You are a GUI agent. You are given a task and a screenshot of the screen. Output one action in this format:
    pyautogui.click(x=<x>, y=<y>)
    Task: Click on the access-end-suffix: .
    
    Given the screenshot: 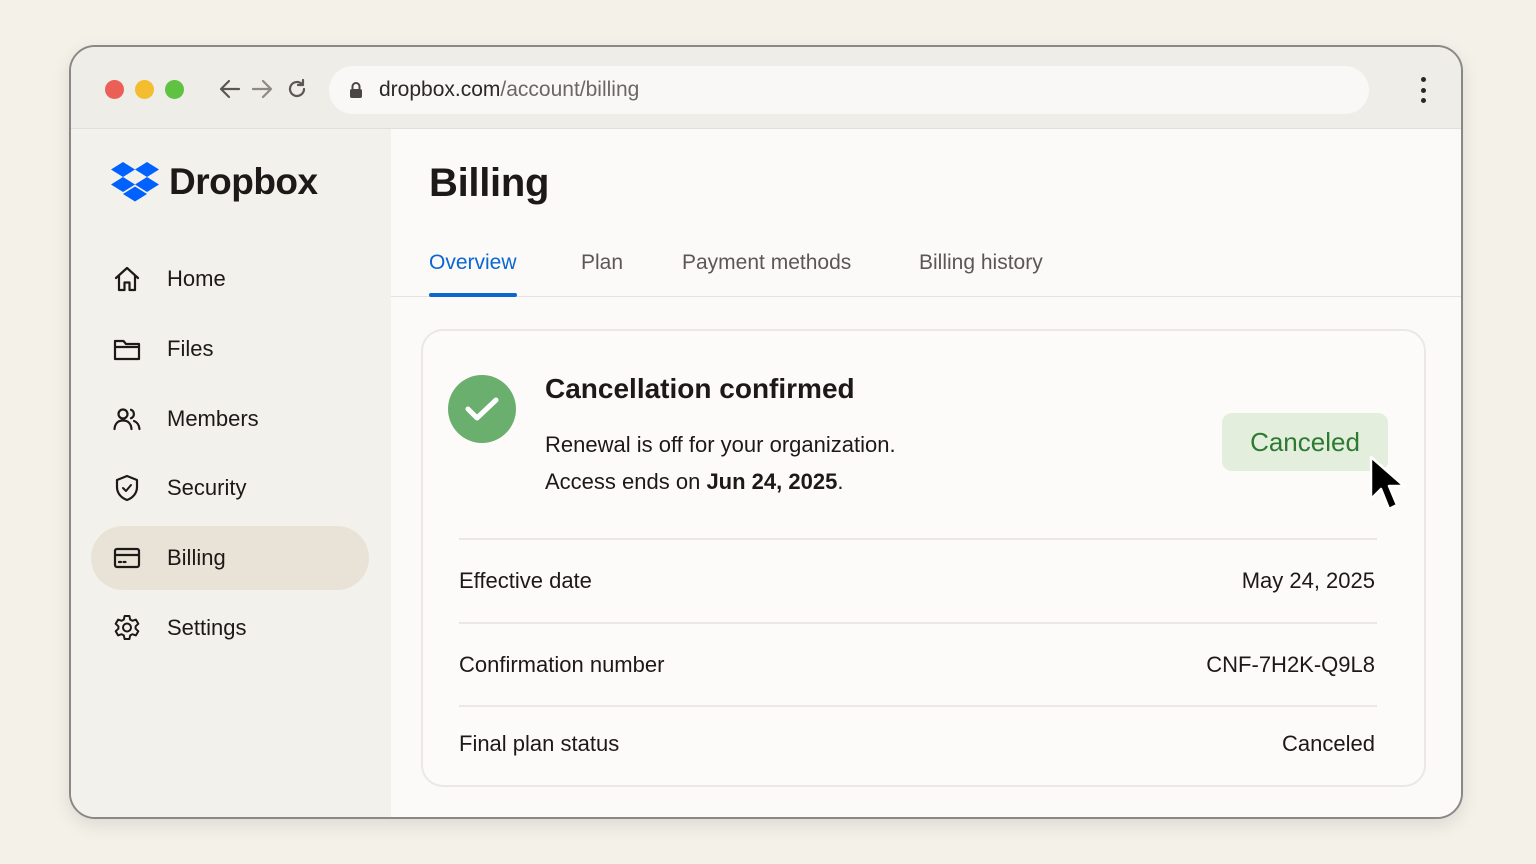 What is the action you would take?
    pyautogui.click(x=840, y=481)
    